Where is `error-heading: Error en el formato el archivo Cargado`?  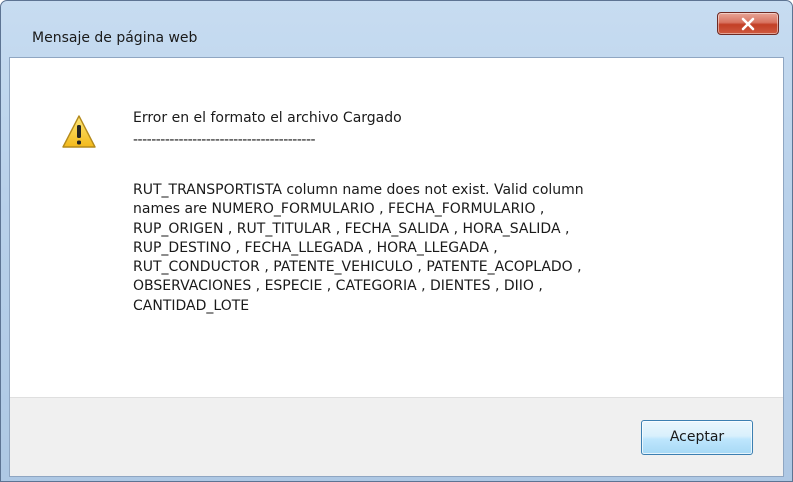 error-heading: Error en el formato el archivo Cargado is located at coordinates (267, 118).